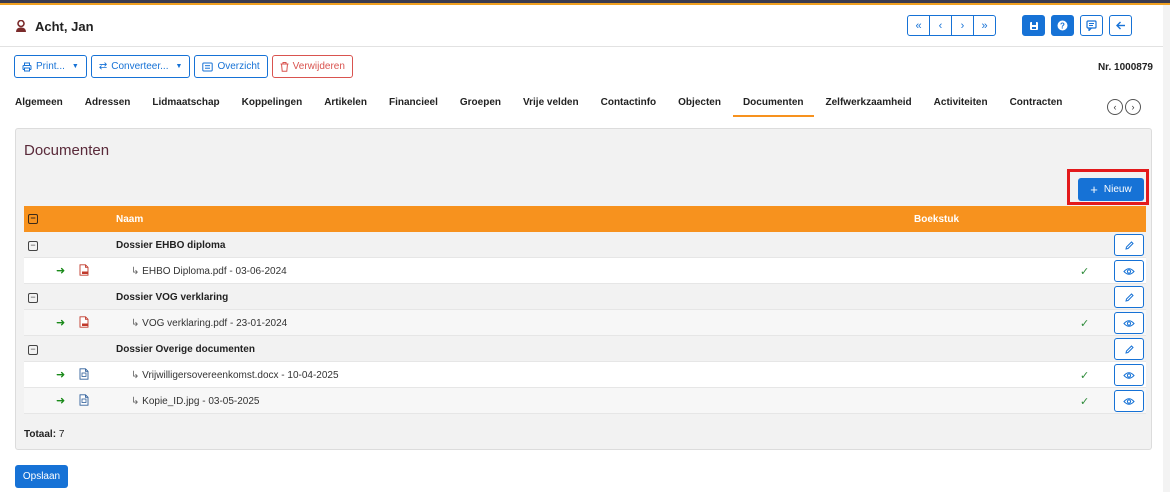  I want to click on page-scrollbar, so click(1166, 248).